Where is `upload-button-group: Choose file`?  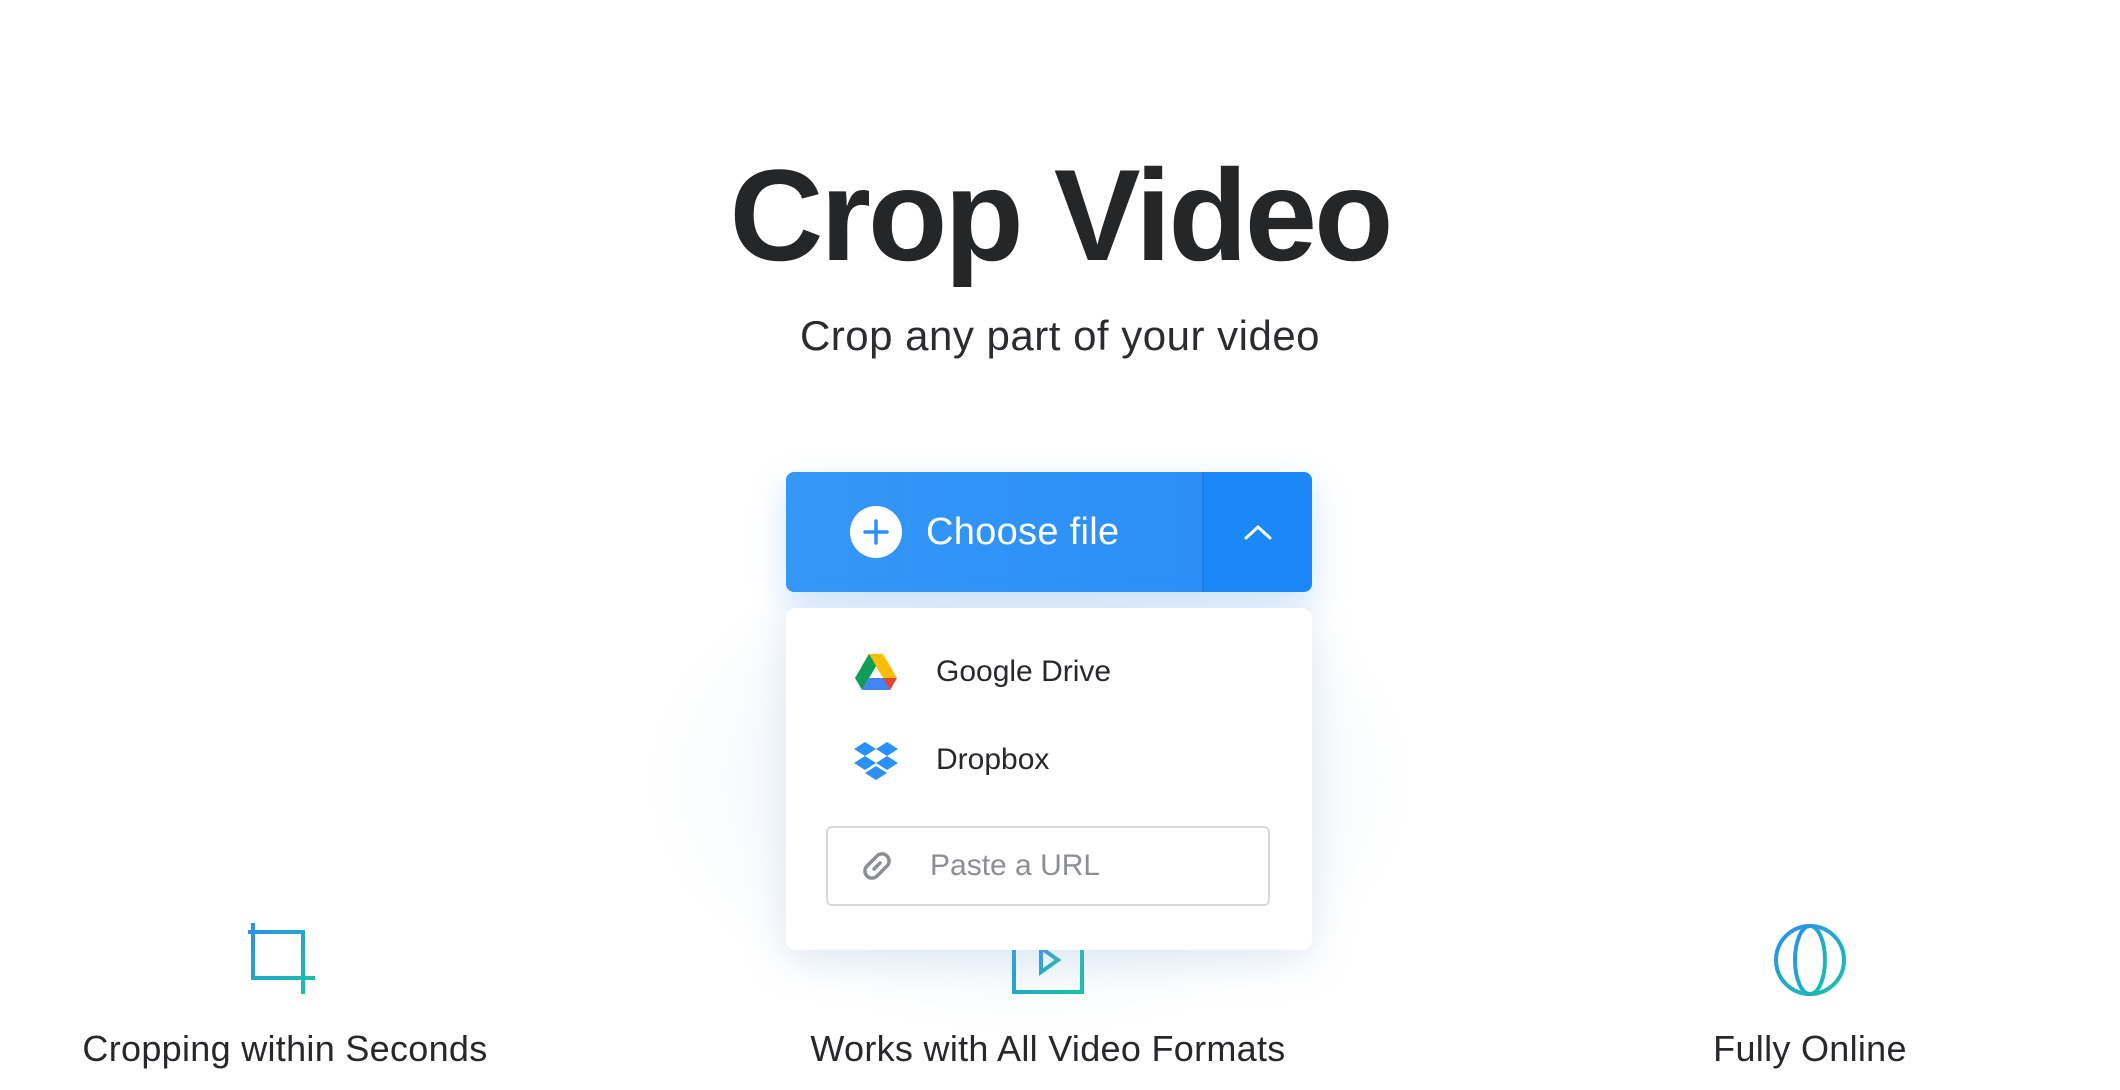
upload-button-group: Choose file is located at coordinates (1049, 532).